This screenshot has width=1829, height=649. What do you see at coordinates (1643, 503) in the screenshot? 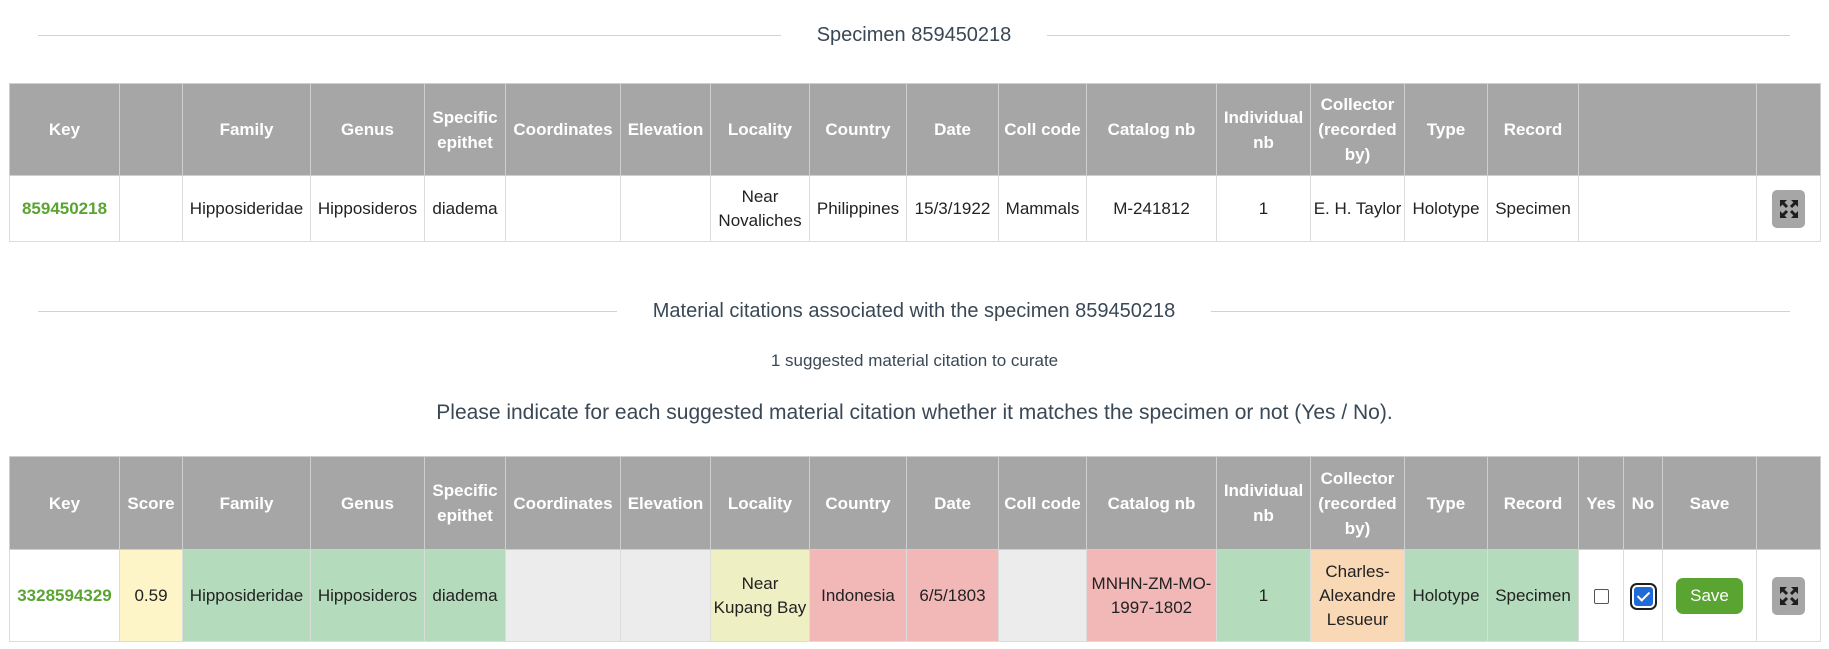
I see `header-no: No` at bounding box center [1643, 503].